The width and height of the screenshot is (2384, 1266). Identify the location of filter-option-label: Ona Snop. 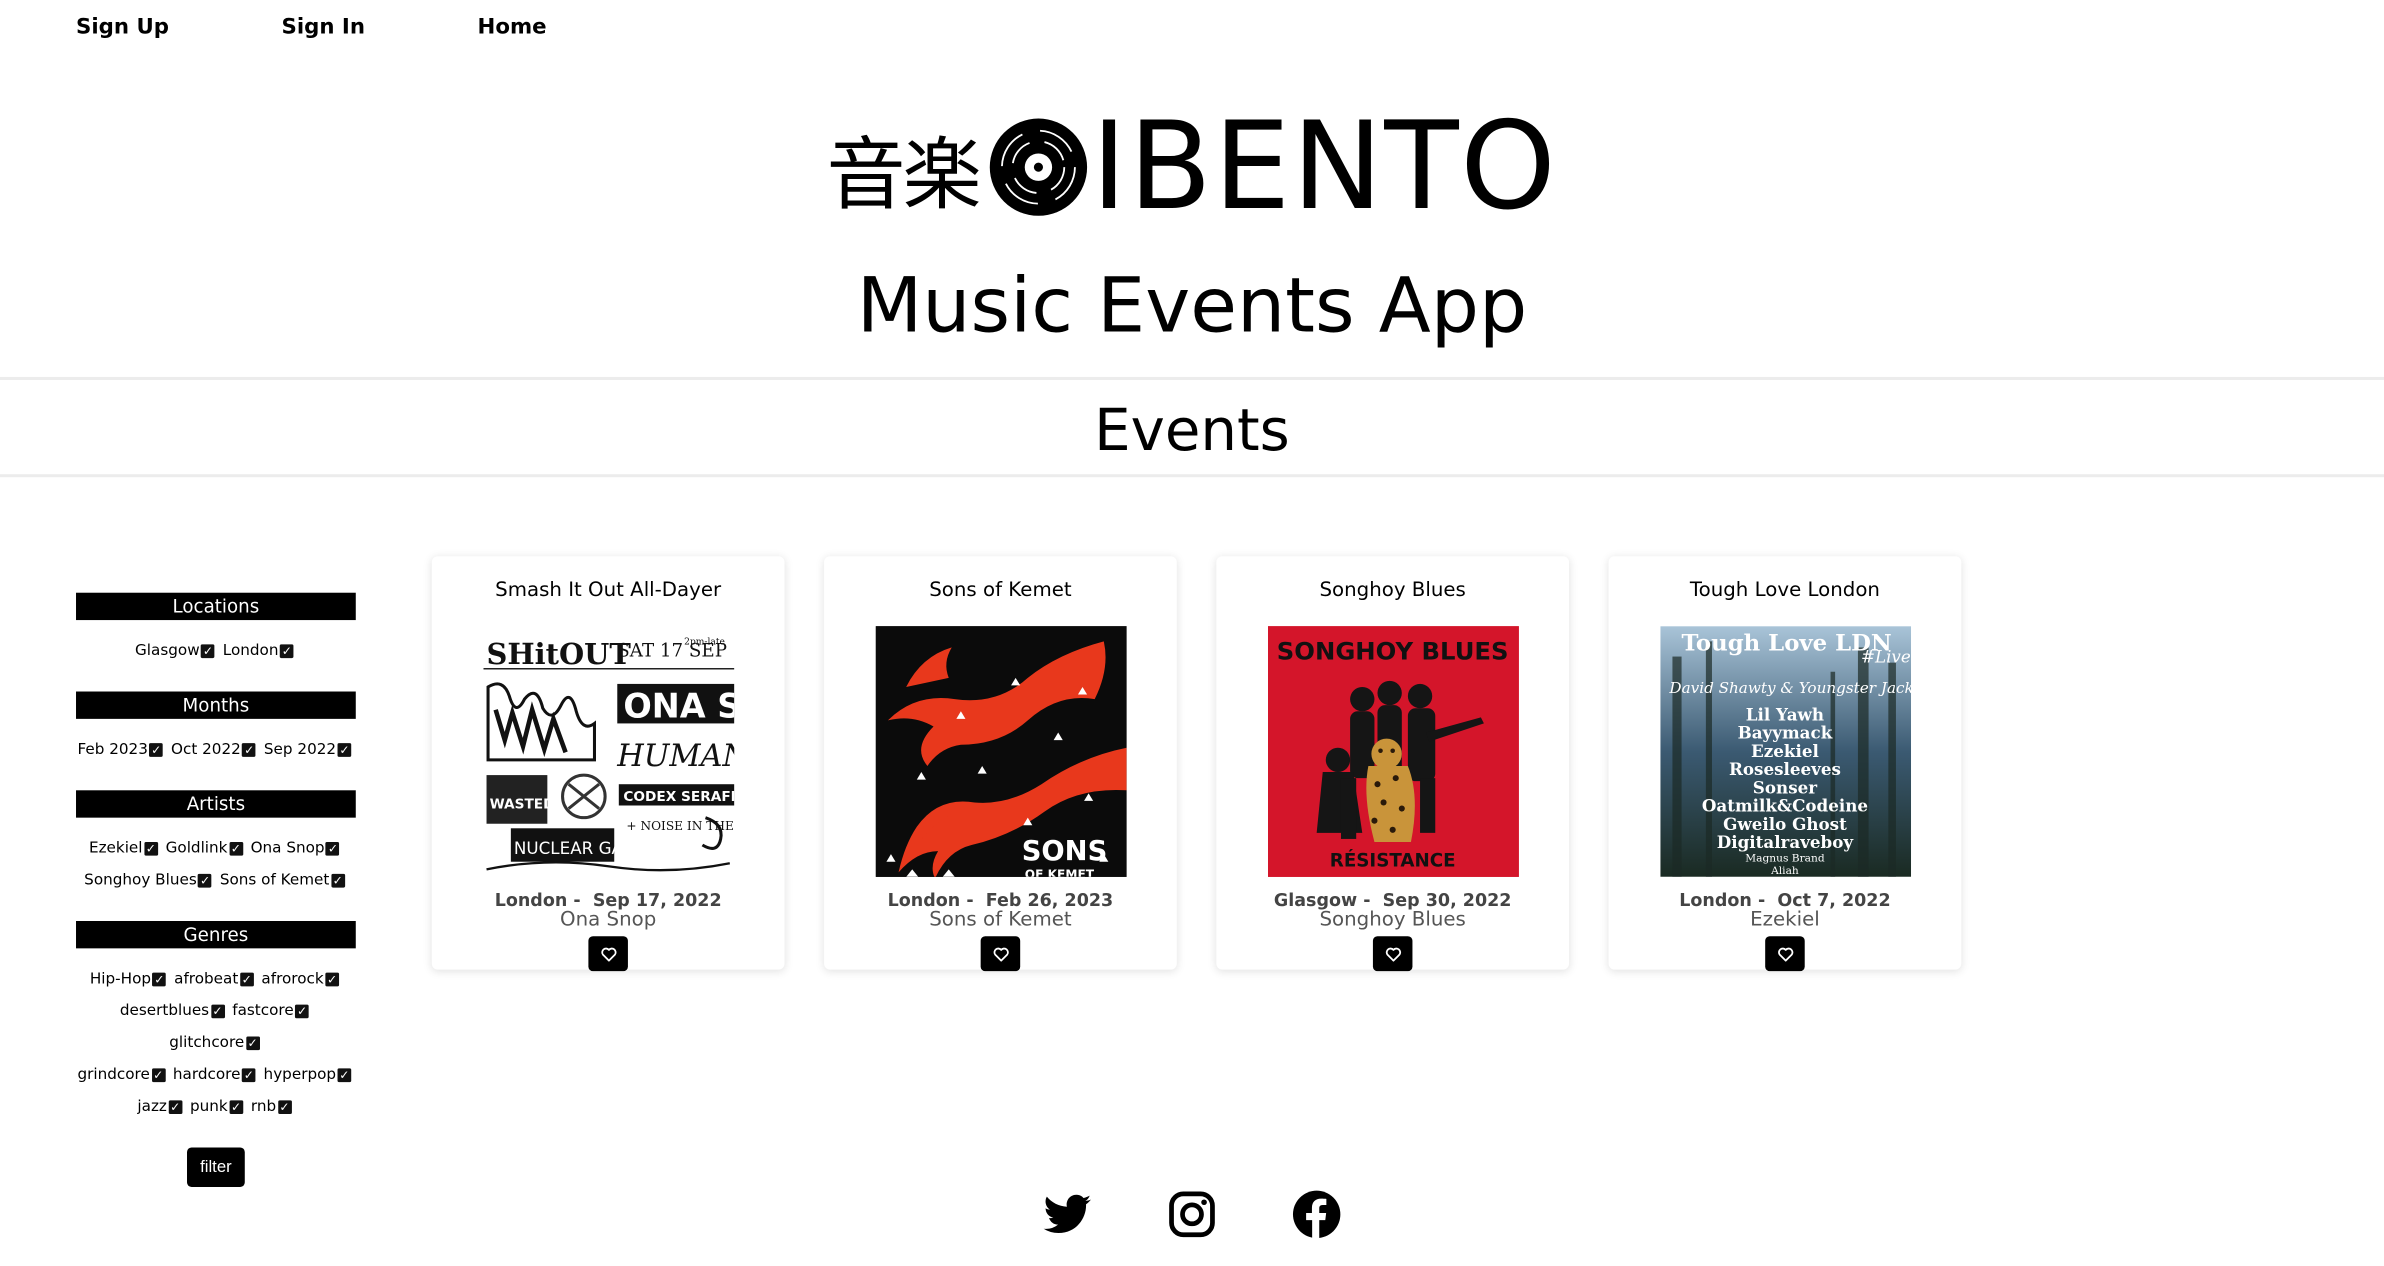
(287, 849).